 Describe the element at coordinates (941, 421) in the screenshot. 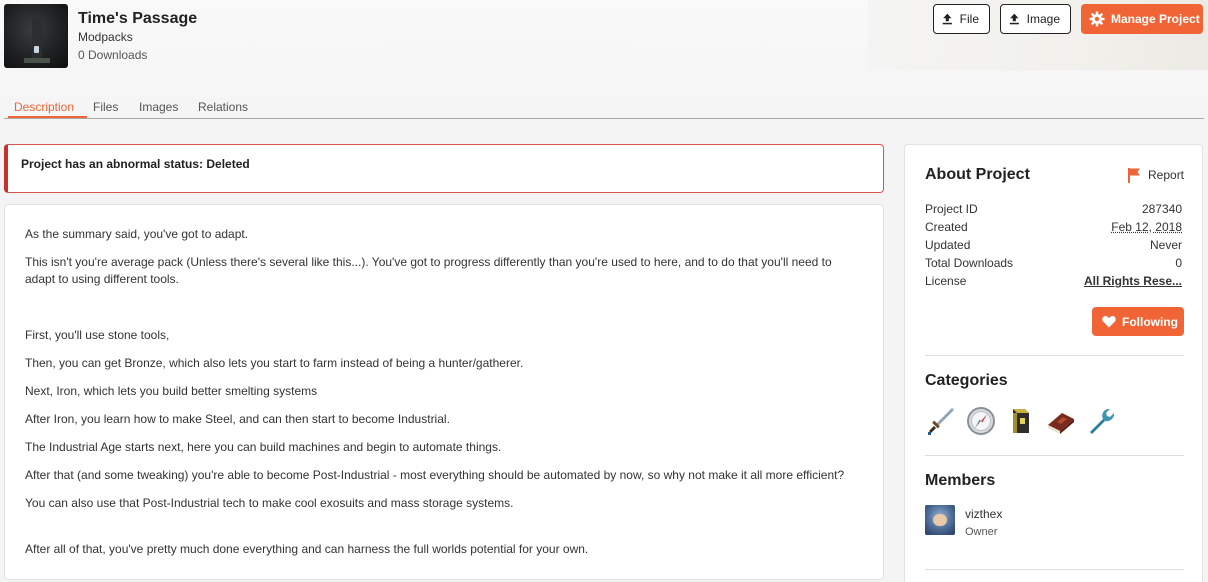

I see `sword-icon` at that location.